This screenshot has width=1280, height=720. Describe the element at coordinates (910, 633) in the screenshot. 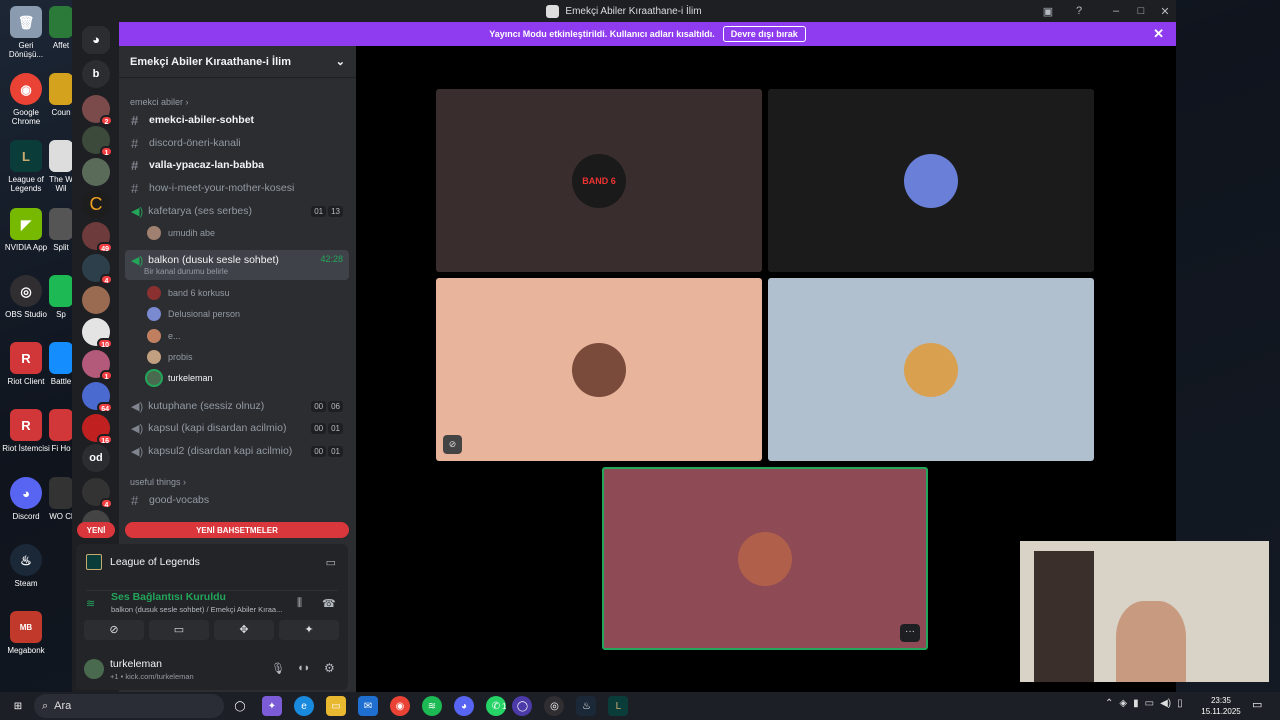

I see `more-options-icon: ···` at that location.